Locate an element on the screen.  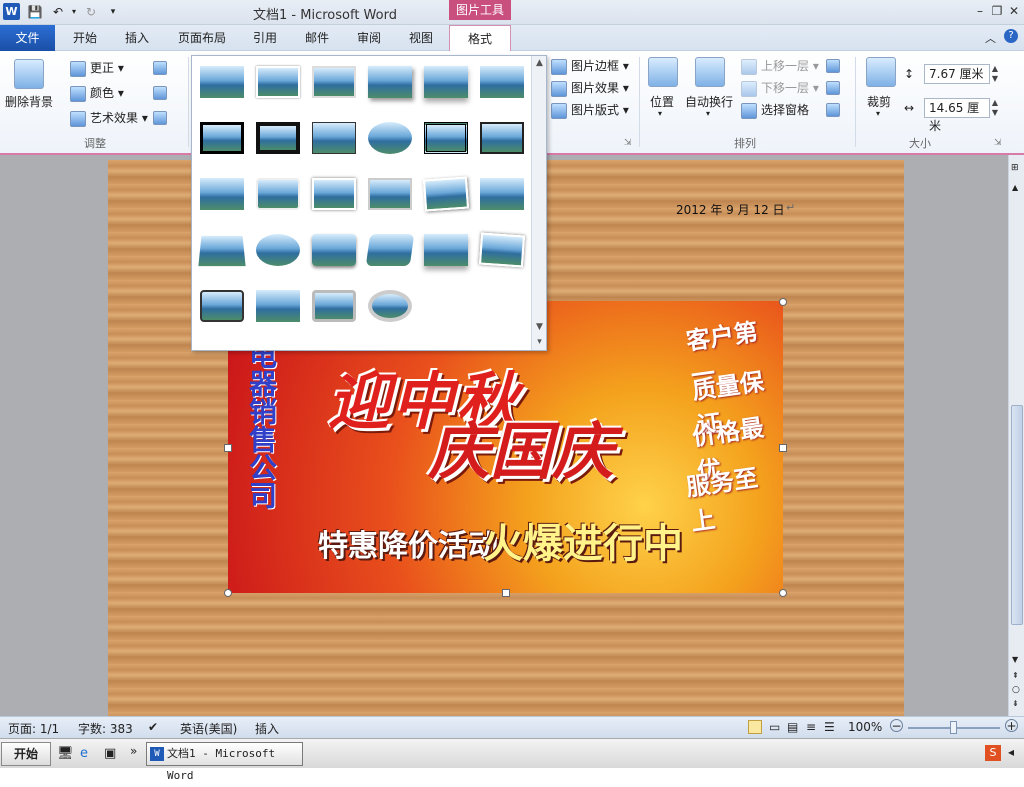
tray-app-icon: S is located at coordinates (993, 753).